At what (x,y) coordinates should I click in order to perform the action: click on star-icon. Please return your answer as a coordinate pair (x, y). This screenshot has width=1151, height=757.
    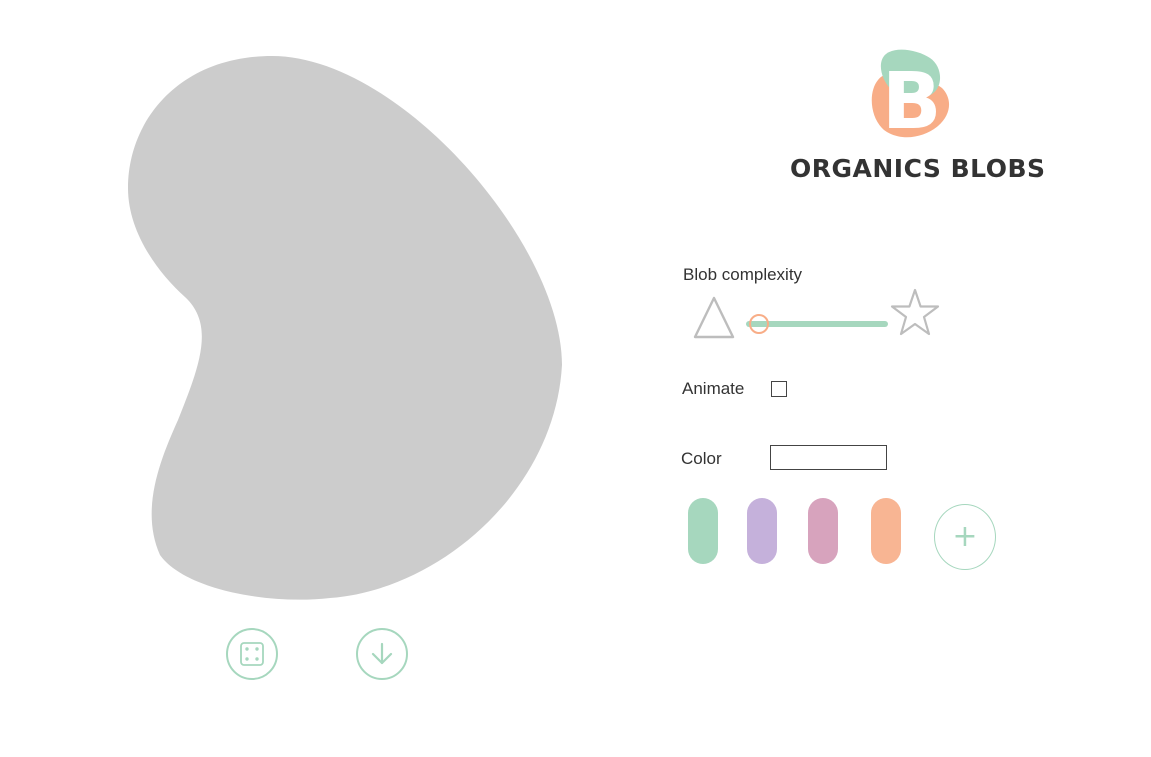
    Looking at the image, I should click on (915, 312).